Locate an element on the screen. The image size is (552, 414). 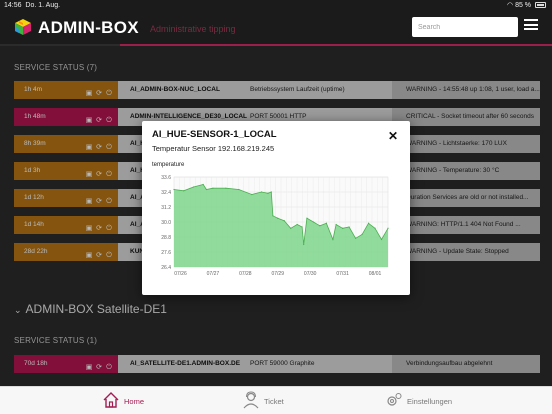
battery-icon is located at coordinates (540, 5).